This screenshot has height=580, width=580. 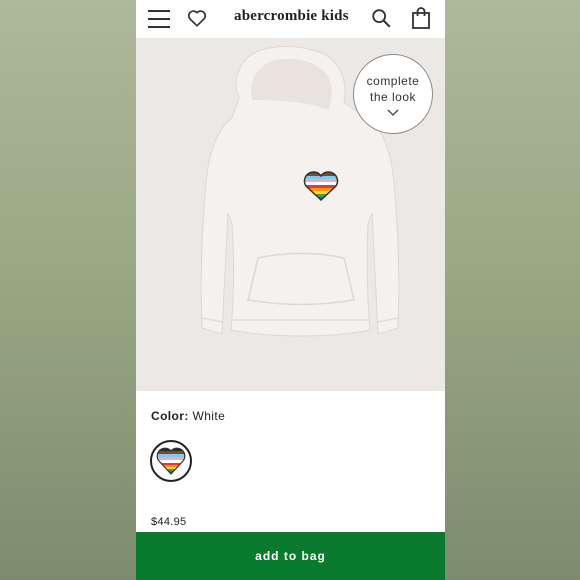 I want to click on color-swatch-white, so click(x=171, y=461).